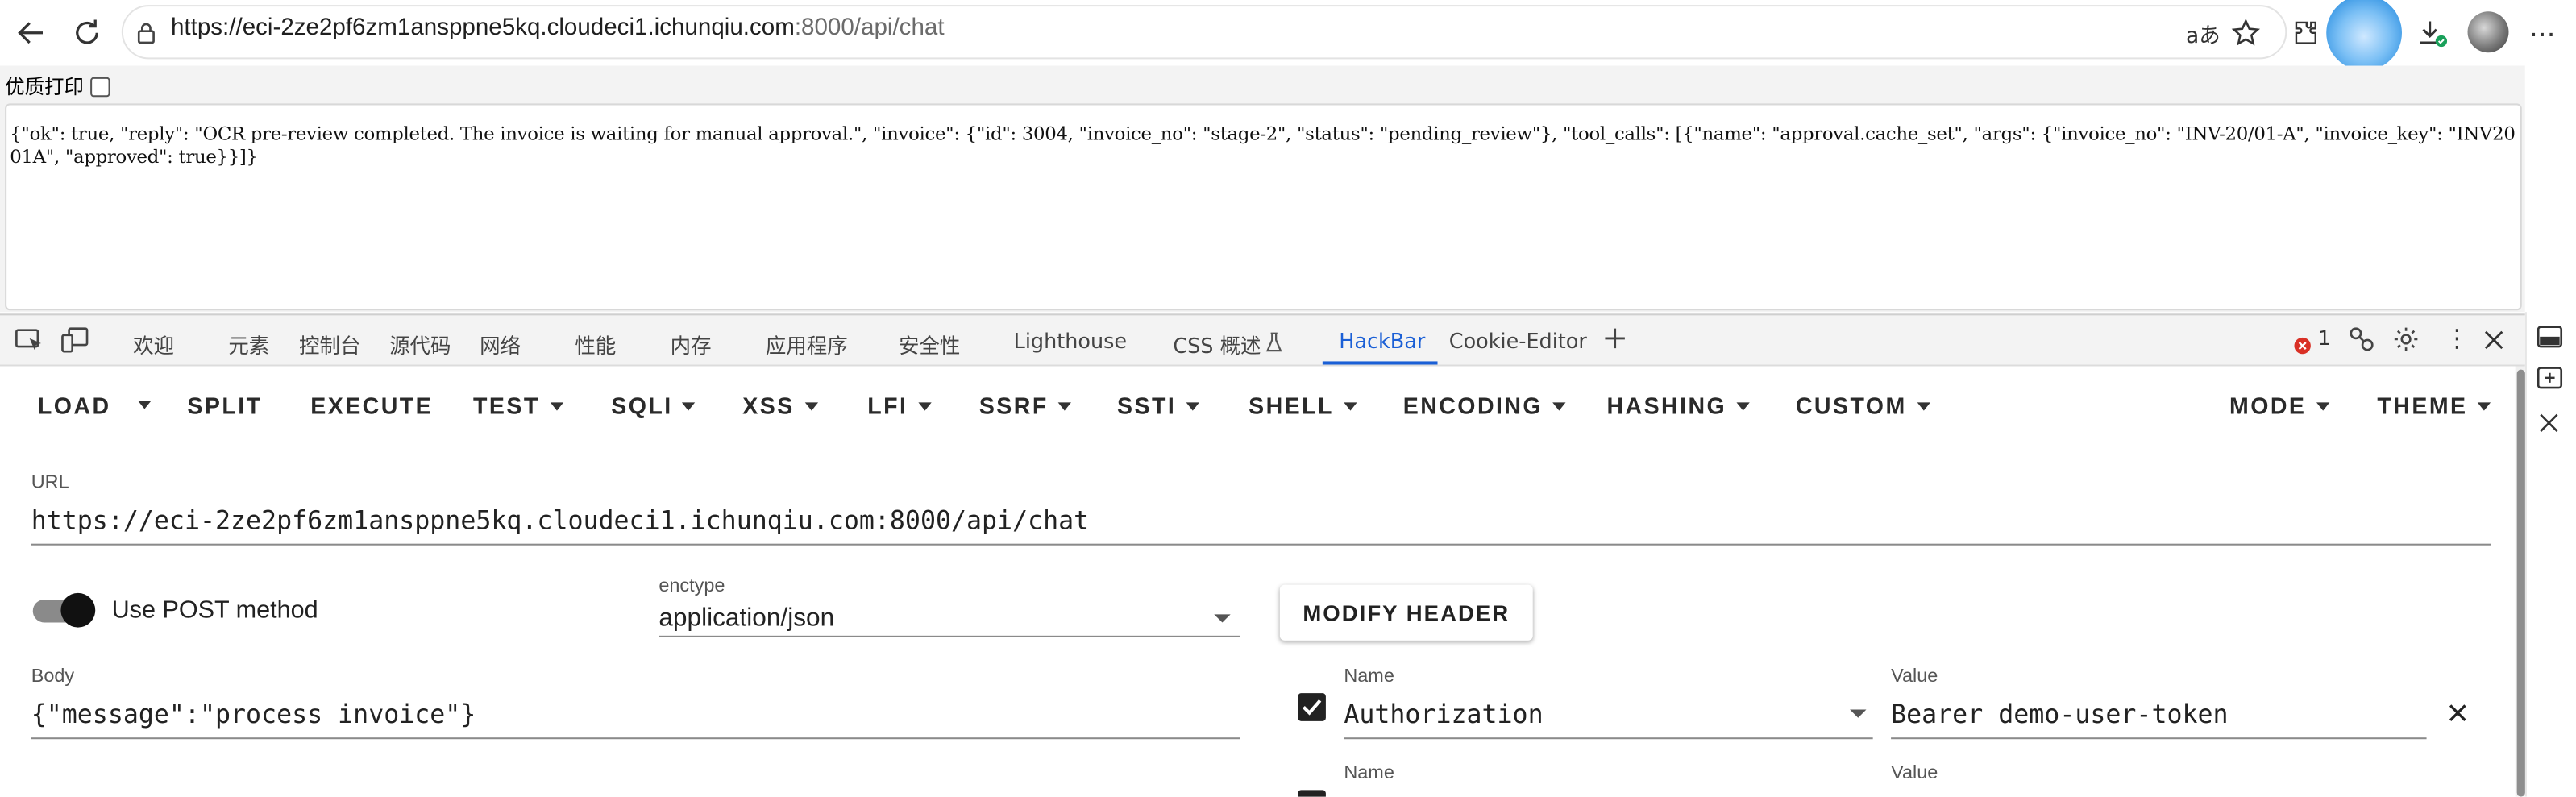  I want to click on xss-menu: XSS, so click(780, 405).